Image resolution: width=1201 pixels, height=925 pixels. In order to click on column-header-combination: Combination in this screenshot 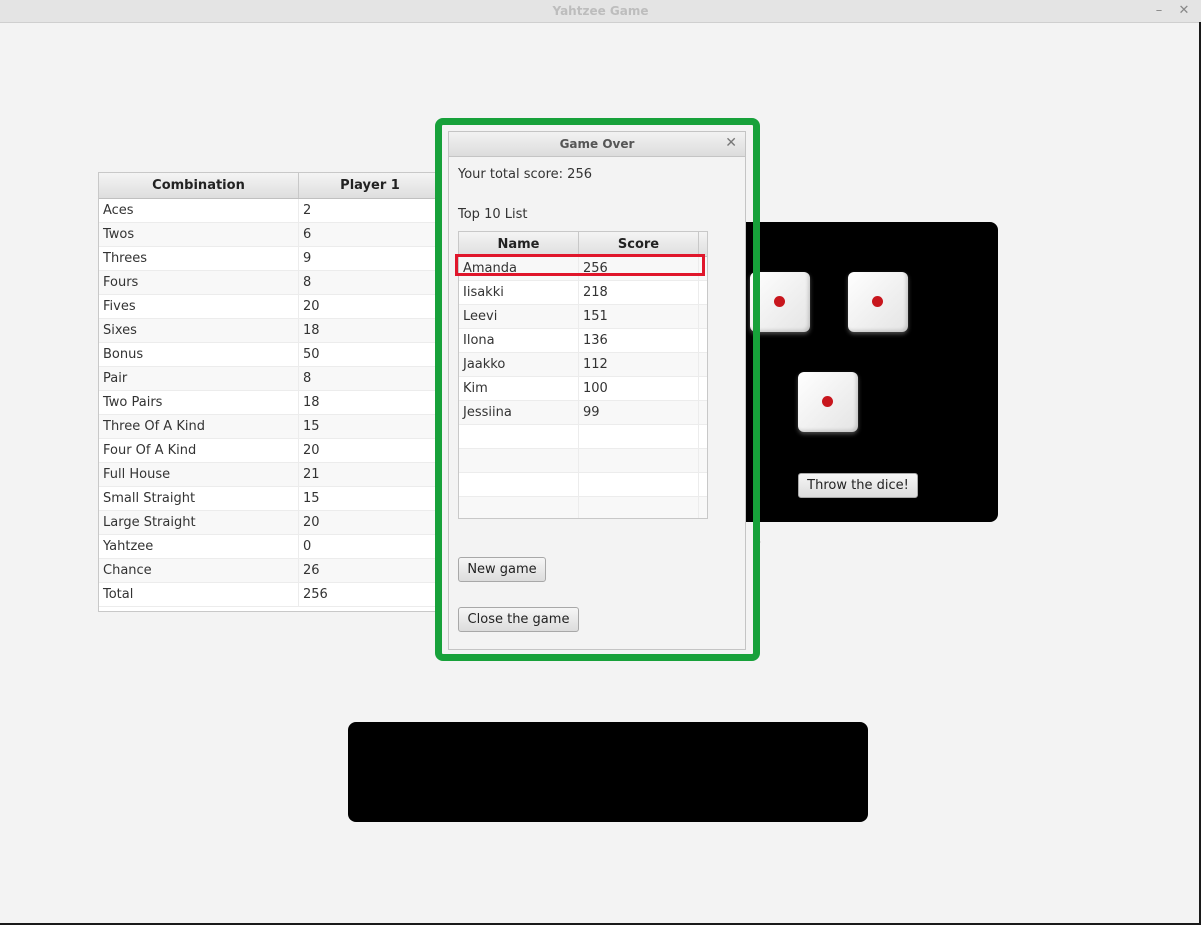, I will do `click(199, 185)`.